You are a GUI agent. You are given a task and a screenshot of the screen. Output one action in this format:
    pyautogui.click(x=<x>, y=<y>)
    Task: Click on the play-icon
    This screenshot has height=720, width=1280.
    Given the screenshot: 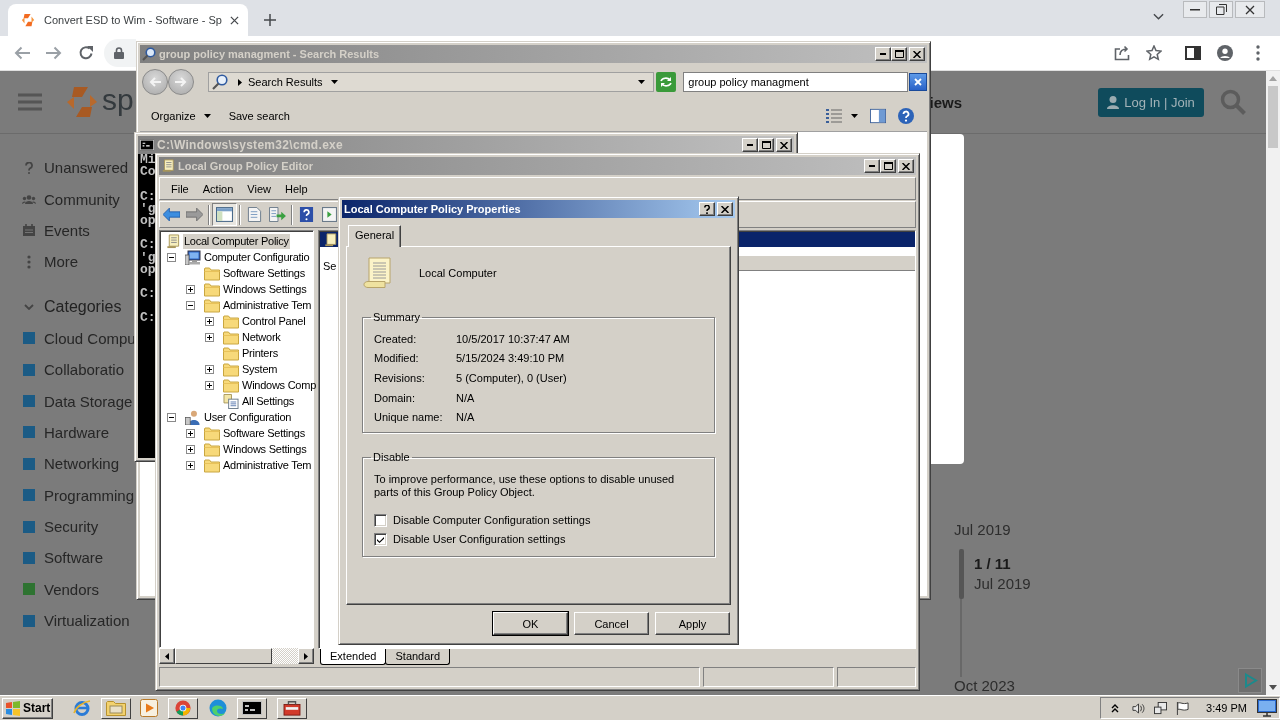 What is the action you would take?
    pyautogui.click(x=149, y=708)
    